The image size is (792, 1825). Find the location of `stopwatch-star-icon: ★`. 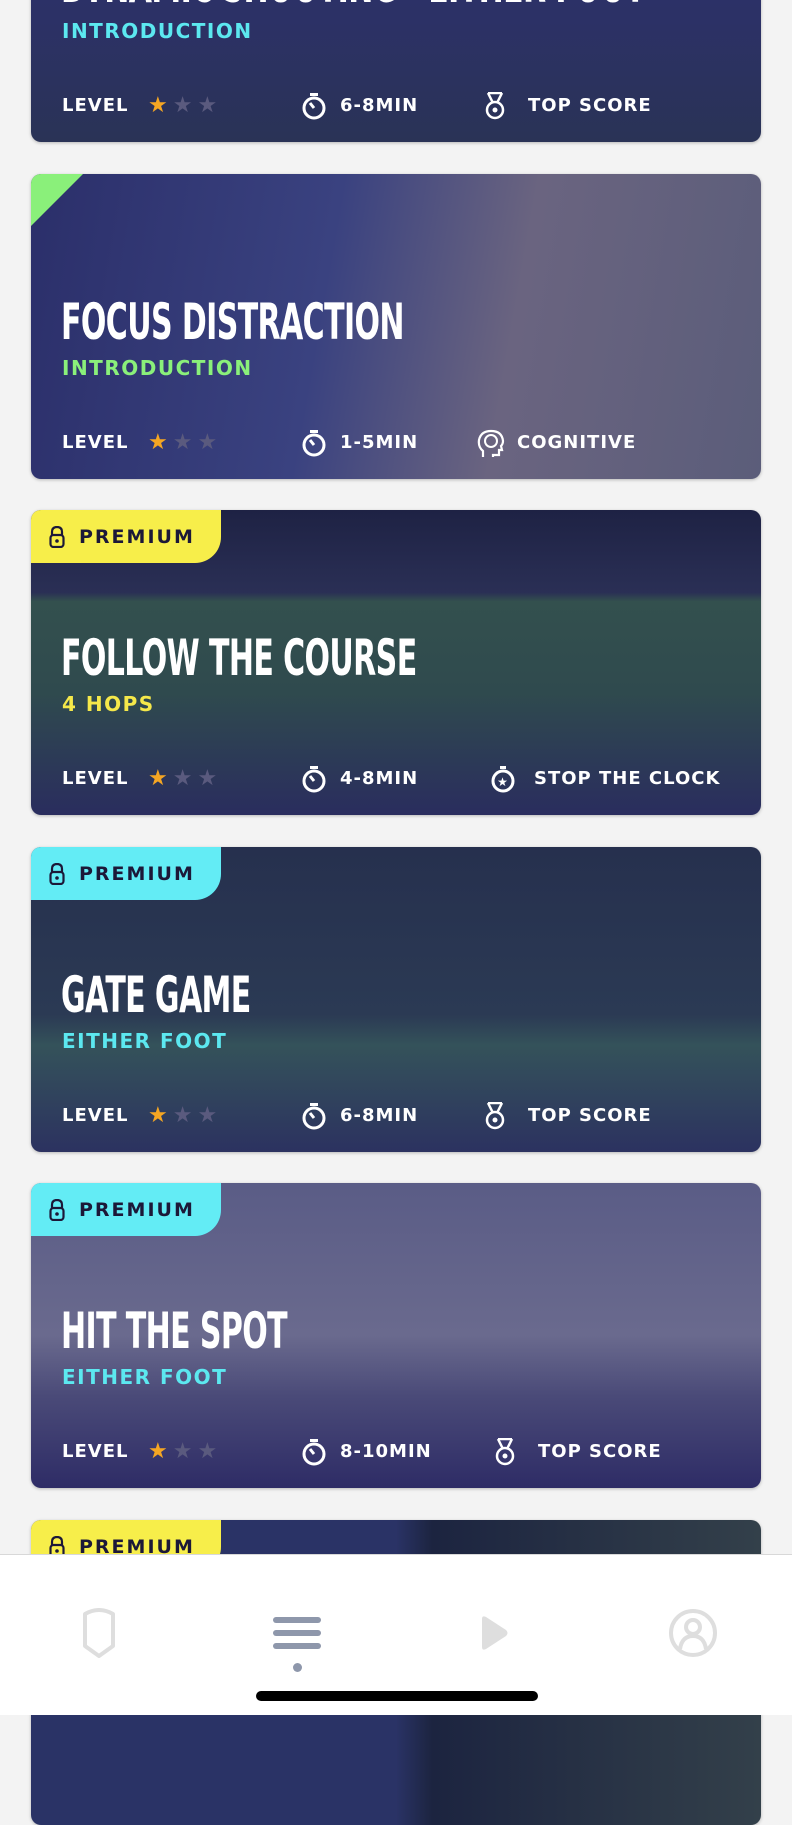

stopwatch-star-icon: ★ is located at coordinates (503, 779).